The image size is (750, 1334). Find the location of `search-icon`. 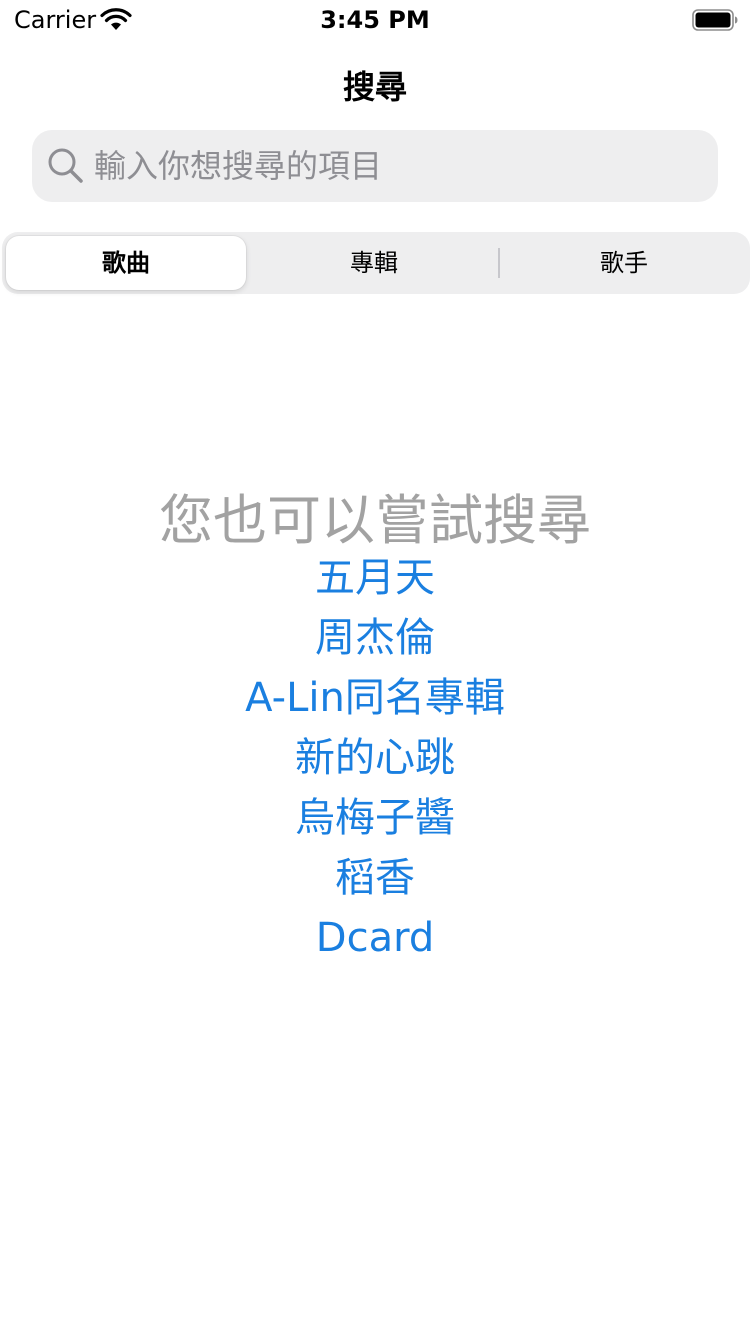

search-icon is located at coordinates (65, 165).